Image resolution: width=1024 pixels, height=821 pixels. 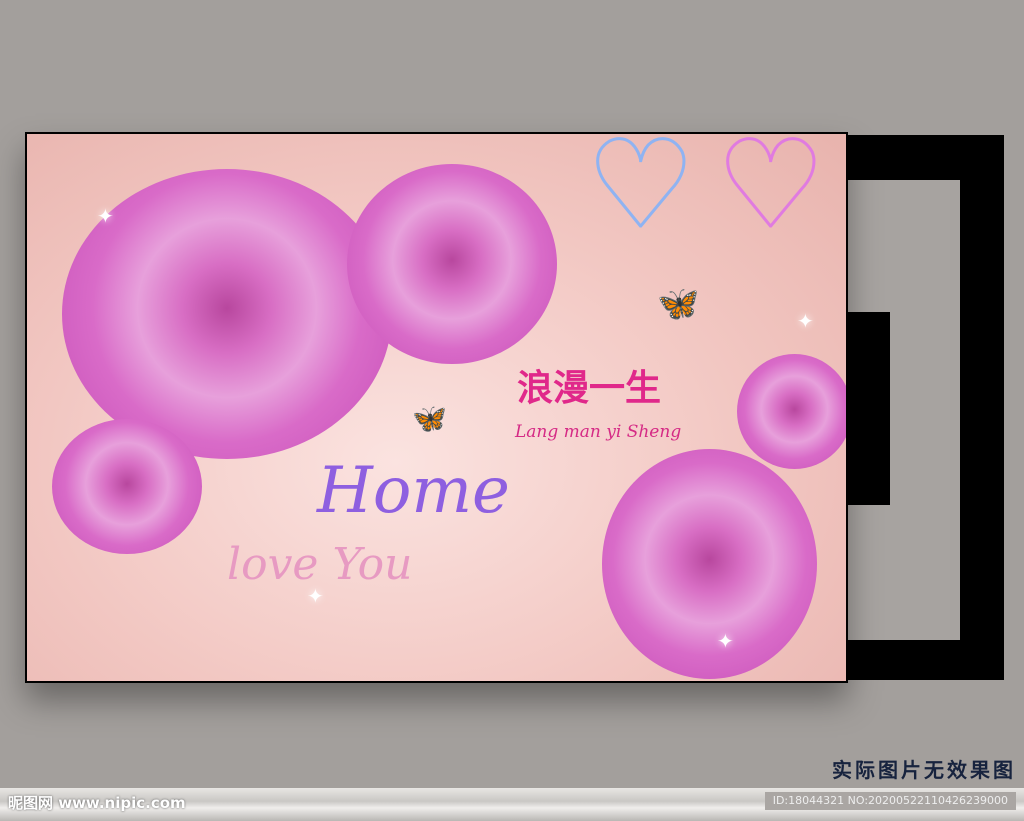 What do you see at coordinates (598, 432) in the screenshot?
I see `title-pinyin: Lang man yi Sheng` at bounding box center [598, 432].